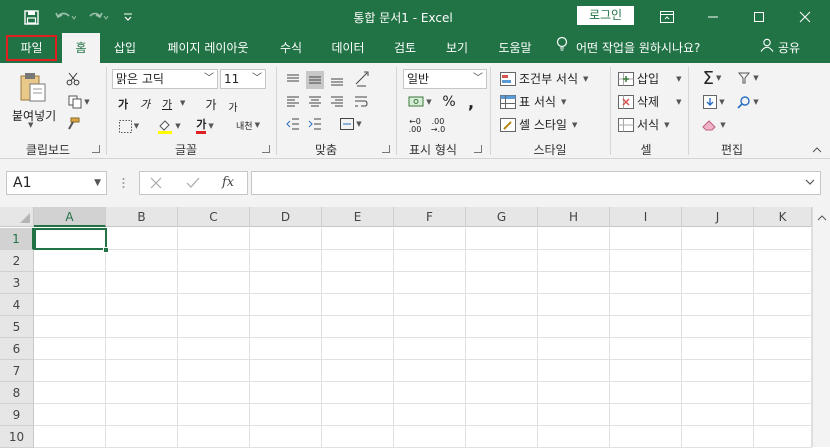  I want to click on column-header: D, so click(286, 217).